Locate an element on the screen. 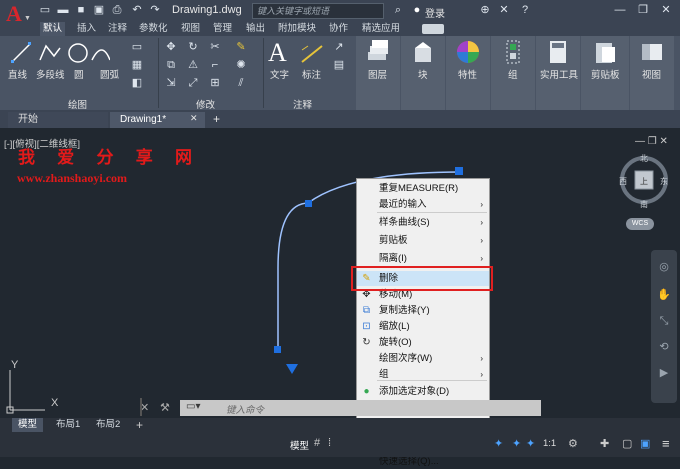 The width and height of the screenshot is (680, 469). table-icon: ▤ is located at coordinates (339, 65).